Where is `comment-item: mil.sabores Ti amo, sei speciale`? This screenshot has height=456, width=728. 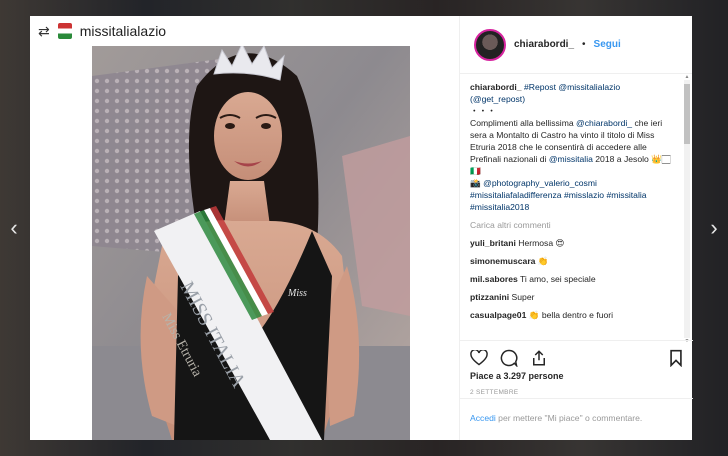
comment-item: mil.sabores Ti amo, sei speciale is located at coordinates (572, 279).